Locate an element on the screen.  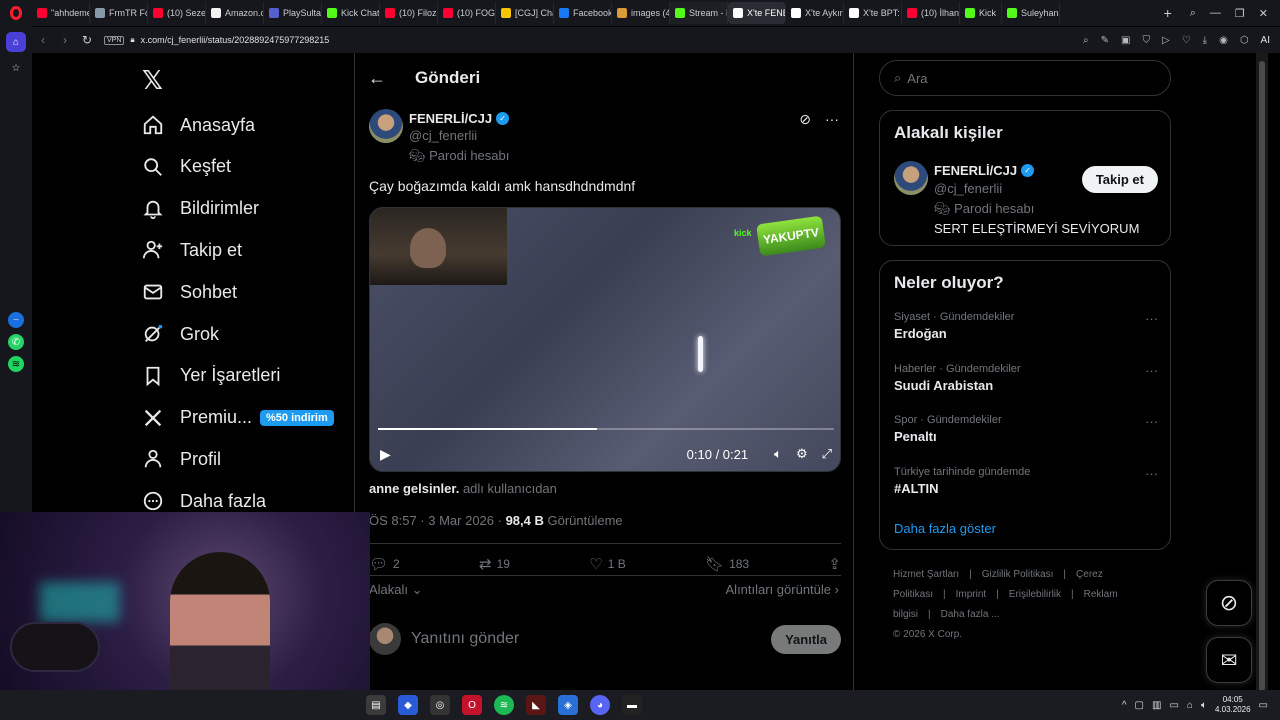
heart-icon: ♡ is located at coordinates (1186, 40).